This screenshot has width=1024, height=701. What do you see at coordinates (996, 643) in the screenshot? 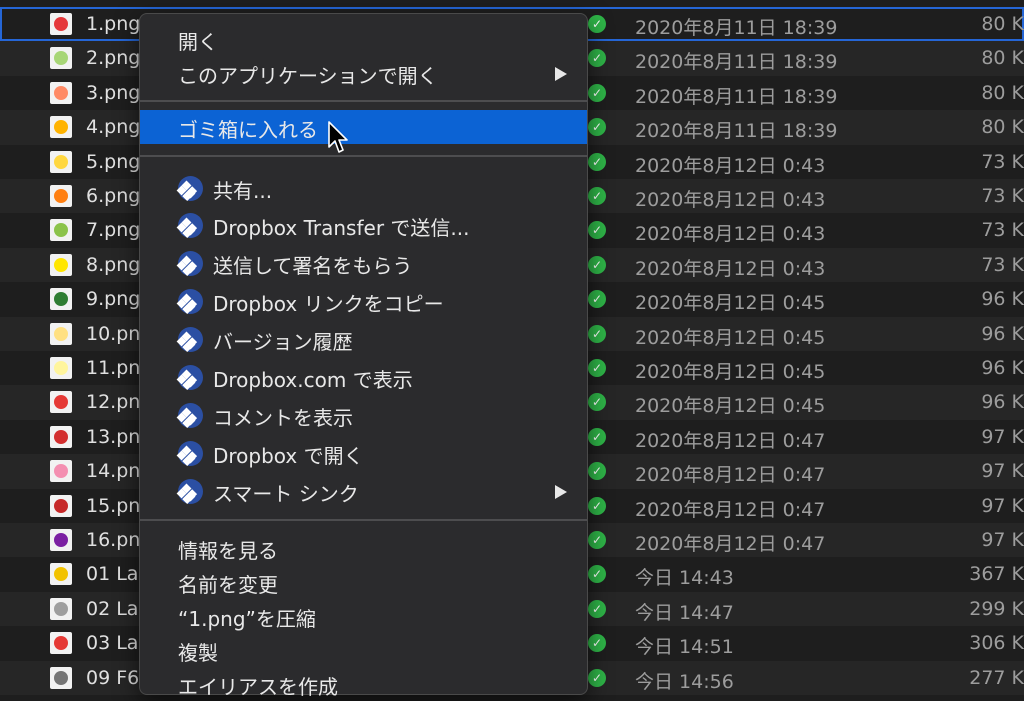
I see `file-size: 306 K` at bounding box center [996, 643].